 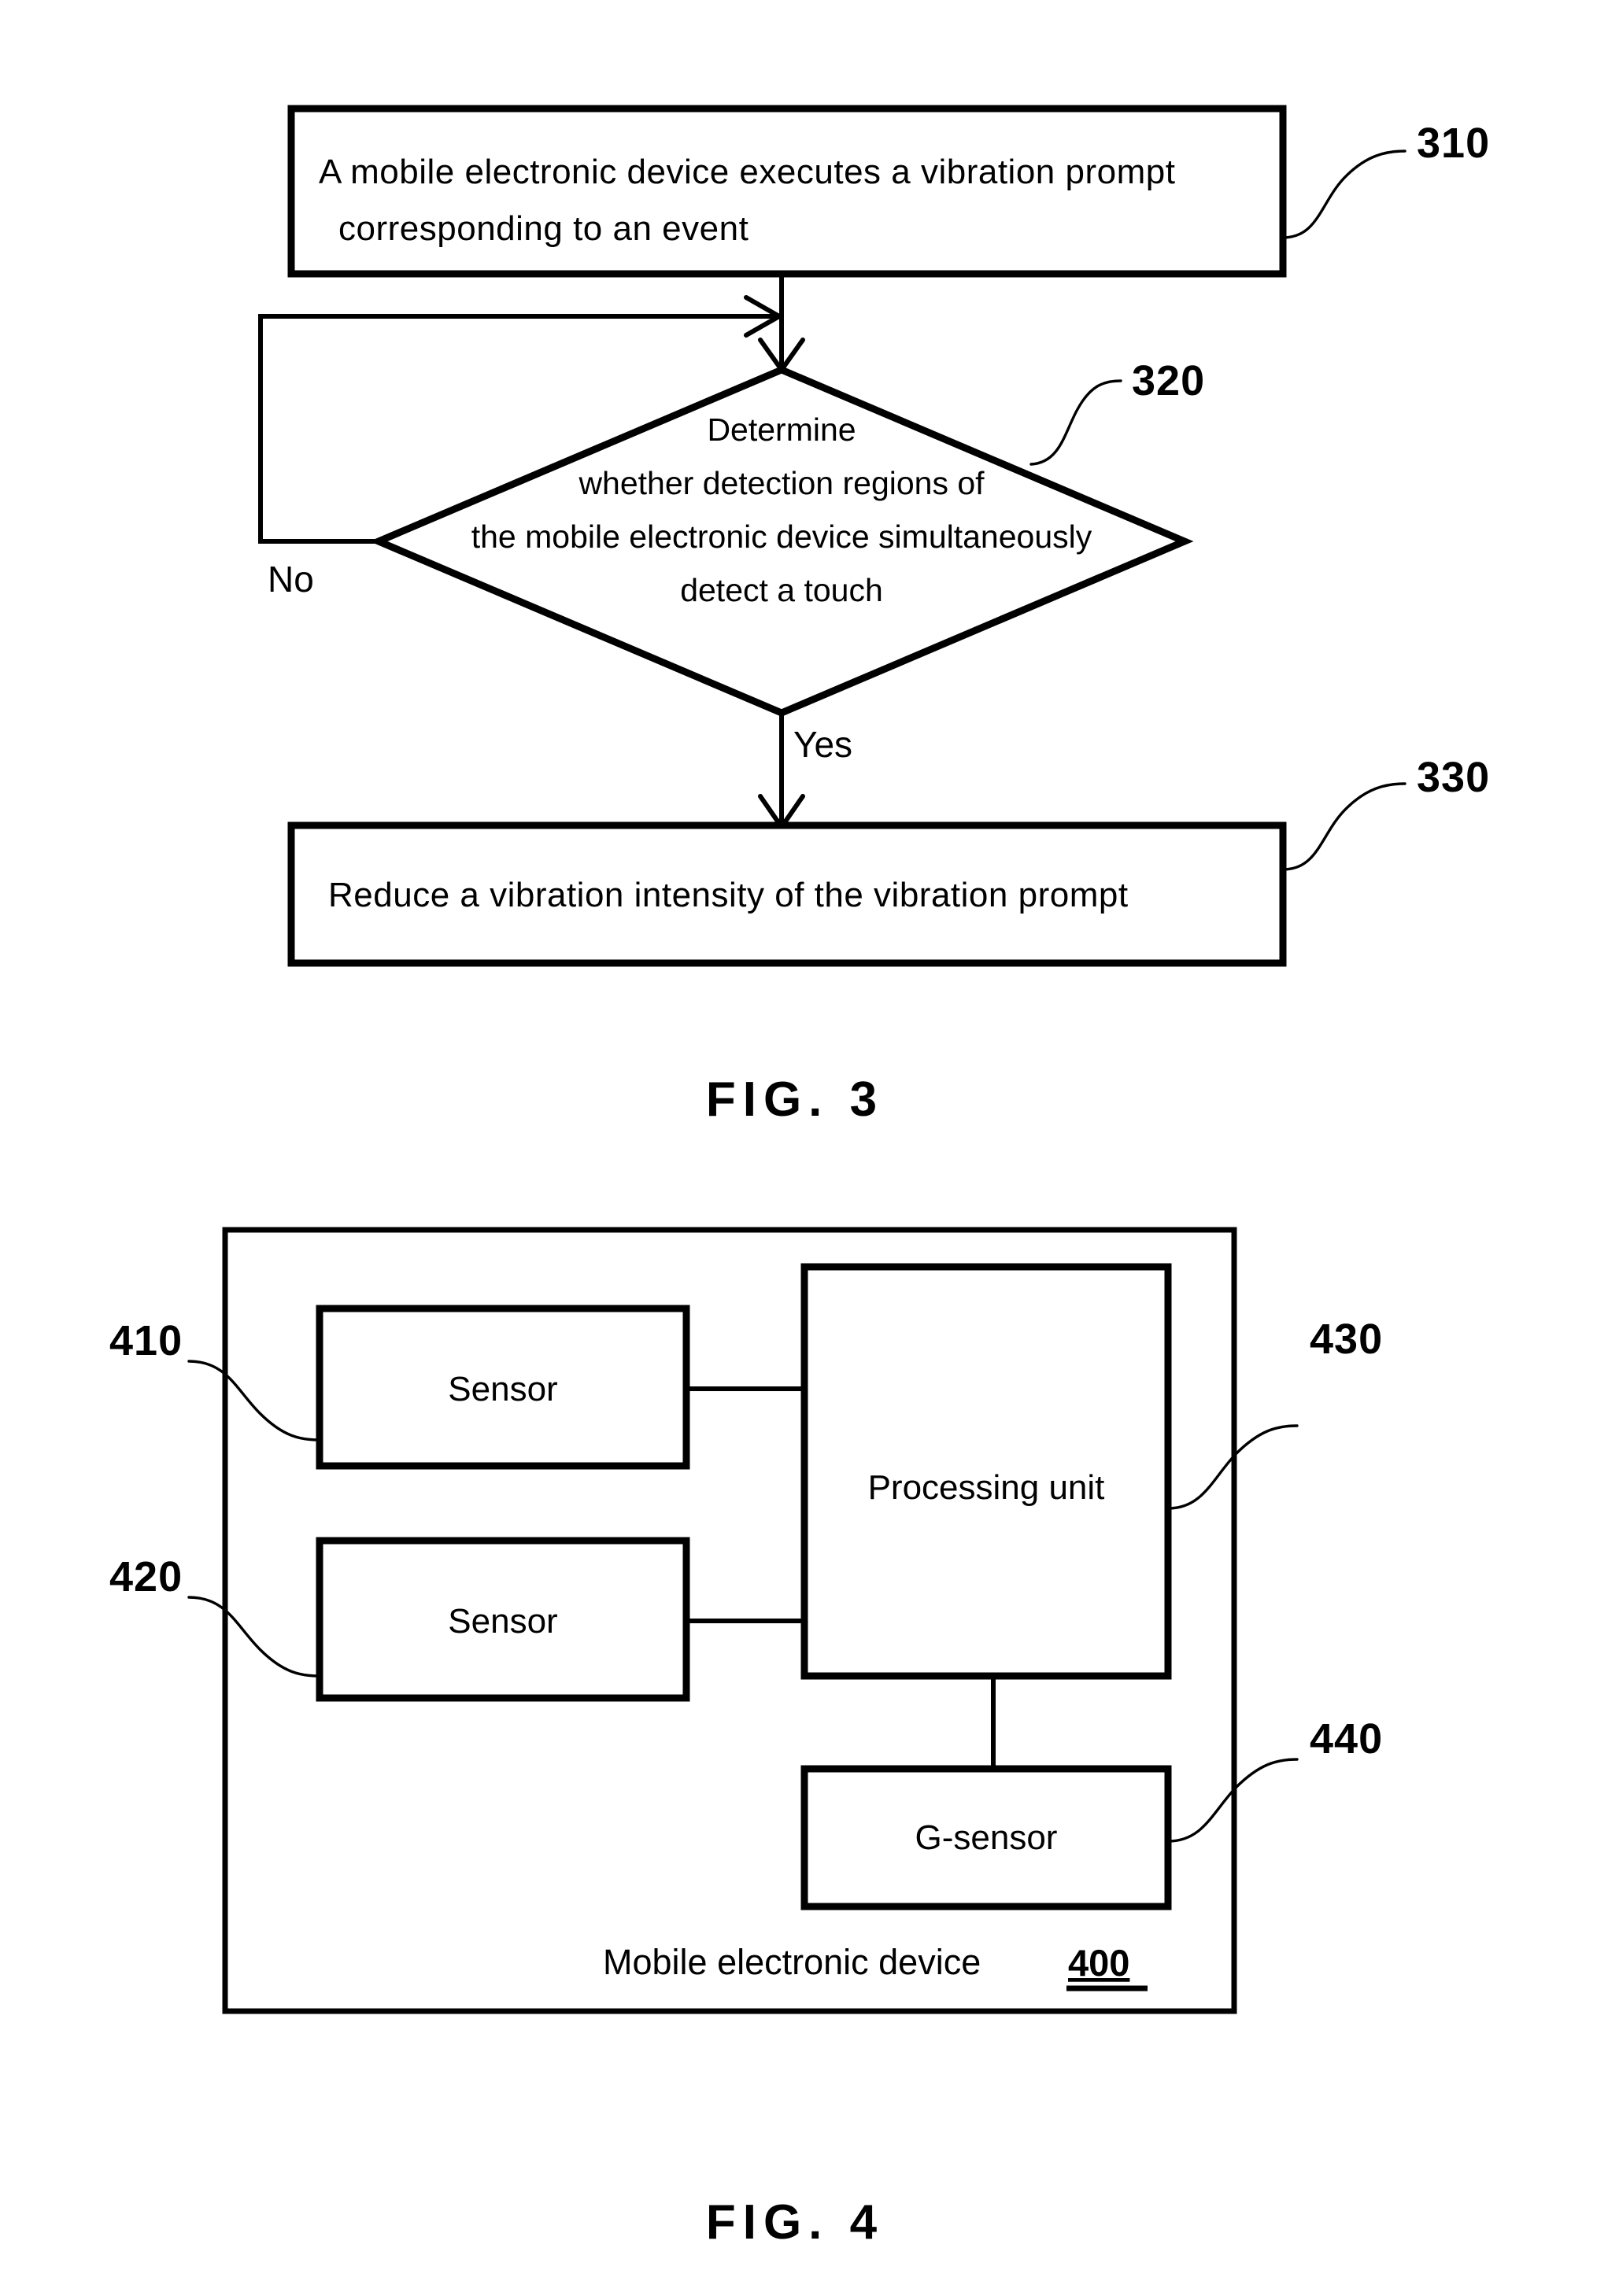 What do you see at coordinates (805, 771) in the screenshot?
I see `branch-yes: Yes` at bounding box center [805, 771].